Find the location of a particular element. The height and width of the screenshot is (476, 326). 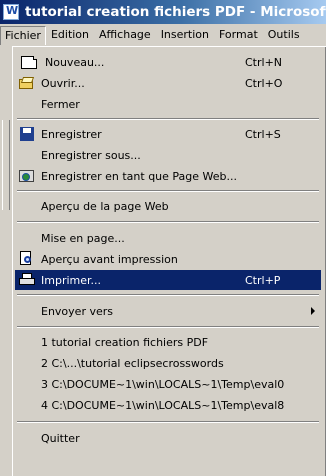

menu-edition: Edition is located at coordinates (70, 35).